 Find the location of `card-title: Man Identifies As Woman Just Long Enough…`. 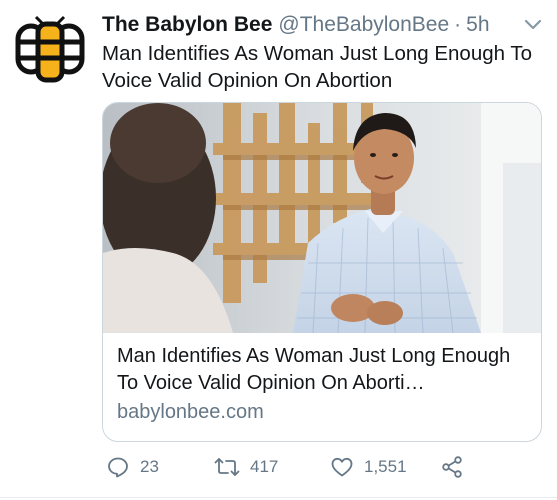

card-title: Man Identifies As Woman Just Long Enough… is located at coordinates (323, 370).